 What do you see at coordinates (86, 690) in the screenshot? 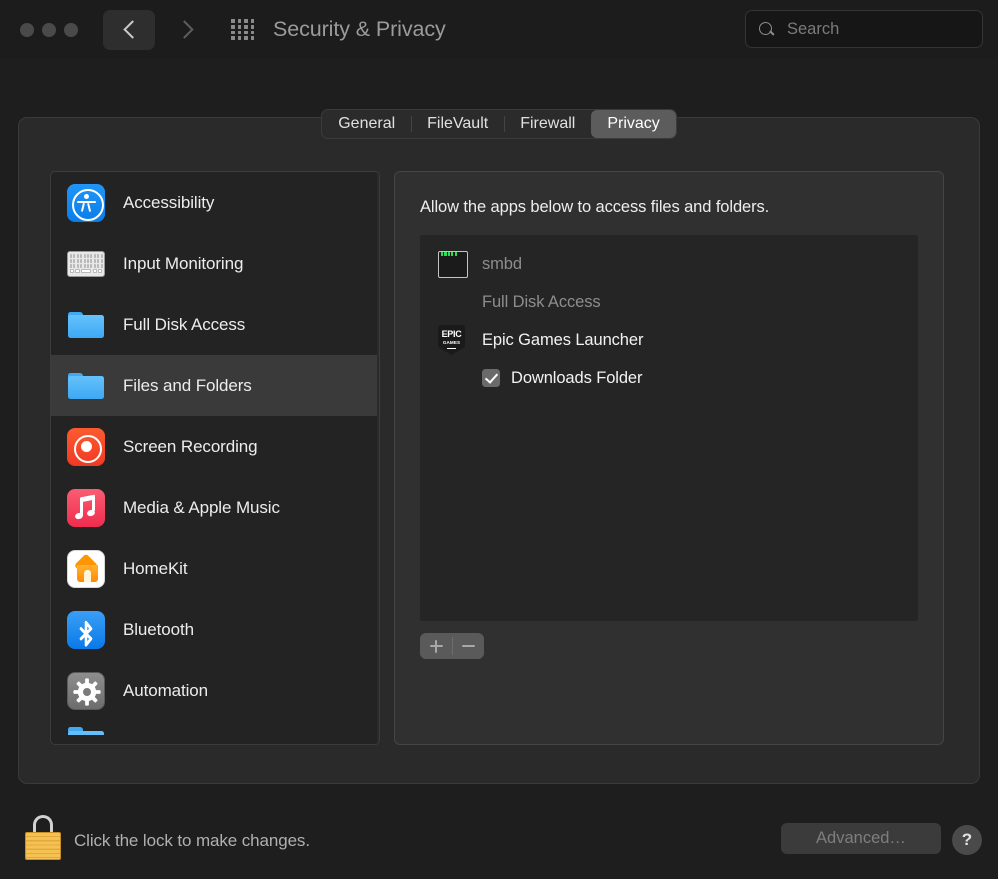
I see `gear-icon` at bounding box center [86, 690].